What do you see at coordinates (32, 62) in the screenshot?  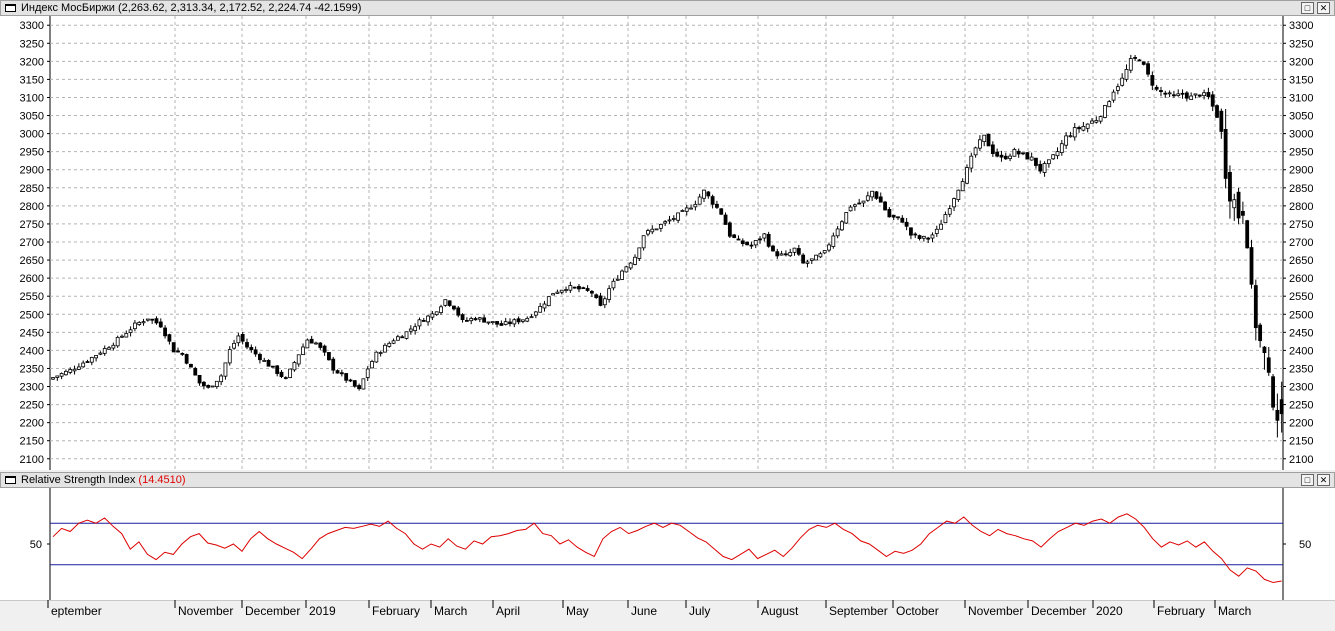 I see `price-tick-label-left: 3200` at bounding box center [32, 62].